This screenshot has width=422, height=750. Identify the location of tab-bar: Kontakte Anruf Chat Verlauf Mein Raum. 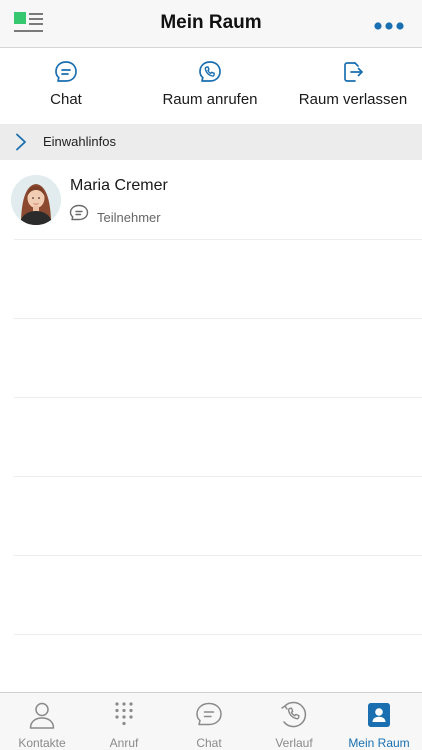
(211, 721).